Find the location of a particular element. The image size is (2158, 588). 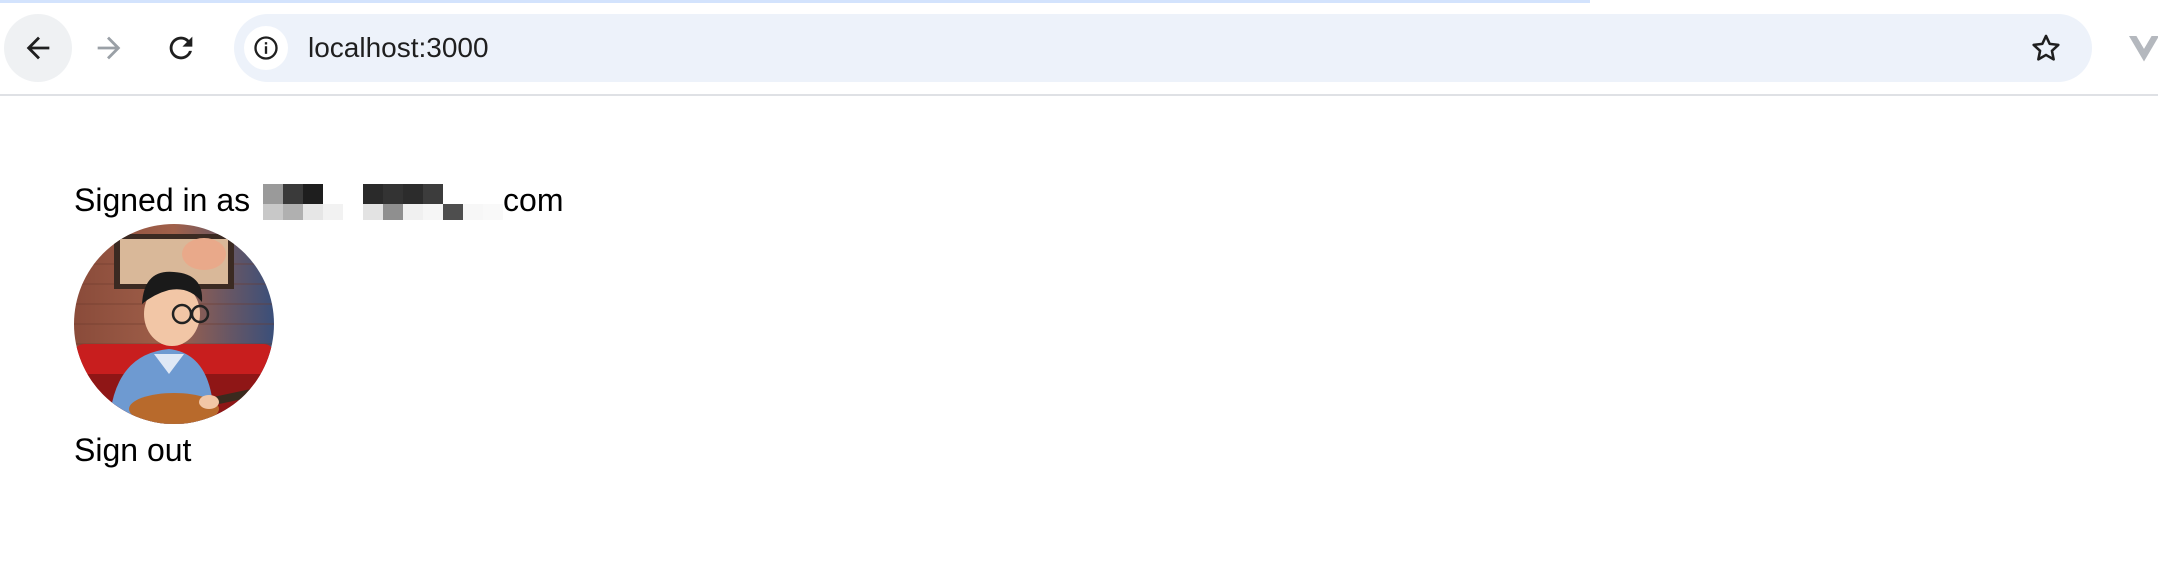

reload-icon is located at coordinates (181, 48).